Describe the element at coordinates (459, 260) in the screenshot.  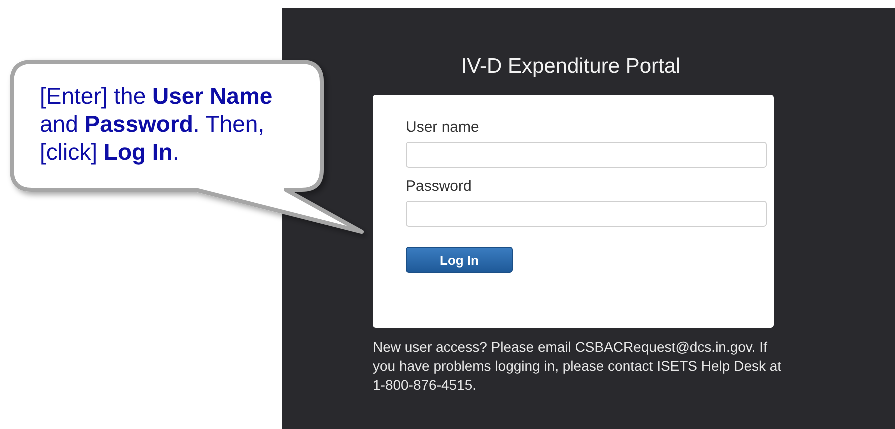
I see `login-button: Log In` at that location.